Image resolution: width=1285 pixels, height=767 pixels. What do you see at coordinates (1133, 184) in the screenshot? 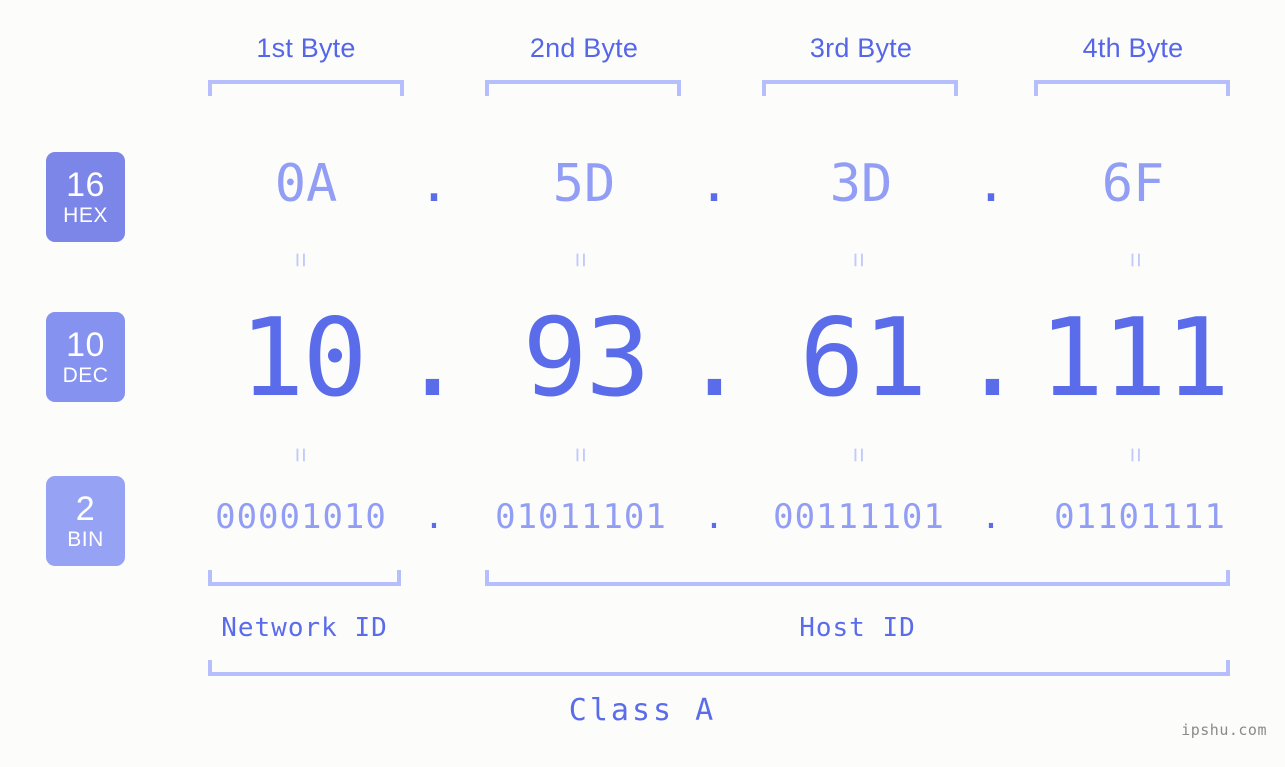
I see `hex-octet-4: 6F` at bounding box center [1133, 184].